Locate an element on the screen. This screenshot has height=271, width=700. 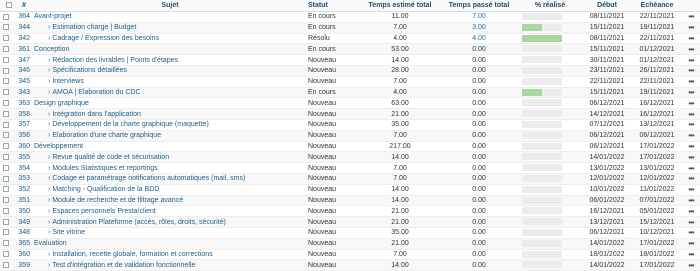
column-header-spent-time: Temps passé total is located at coordinates (479, 6).